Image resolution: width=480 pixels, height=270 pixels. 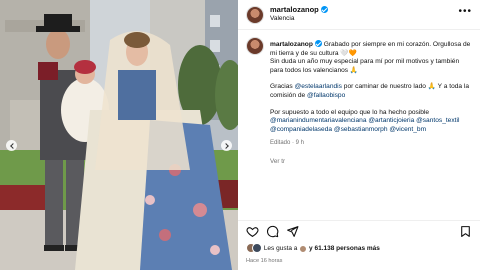 What do you see at coordinates (318, 86) in the screenshot?
I see `mention-link: @estelaarlandis` at bounding box center [318, 86].